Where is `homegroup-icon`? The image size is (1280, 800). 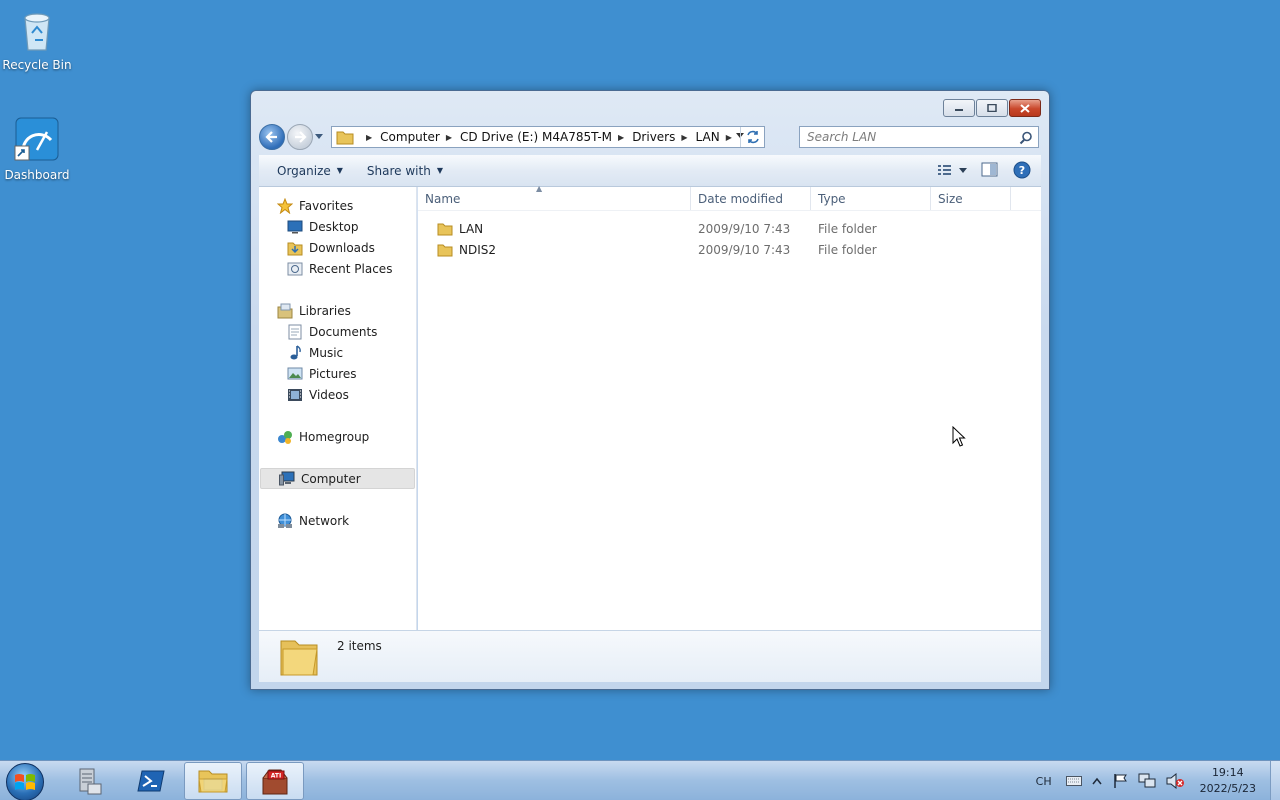
homegroup-icon is located at coordinates (285, 437).